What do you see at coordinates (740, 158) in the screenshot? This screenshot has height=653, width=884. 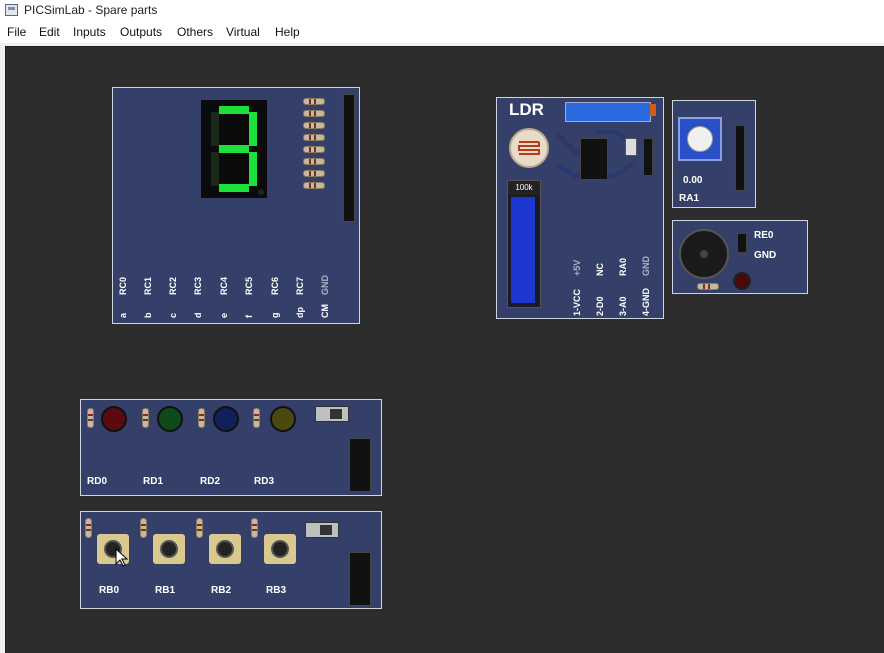 I see `pot-pin-header` at bounding box center [740, 158].